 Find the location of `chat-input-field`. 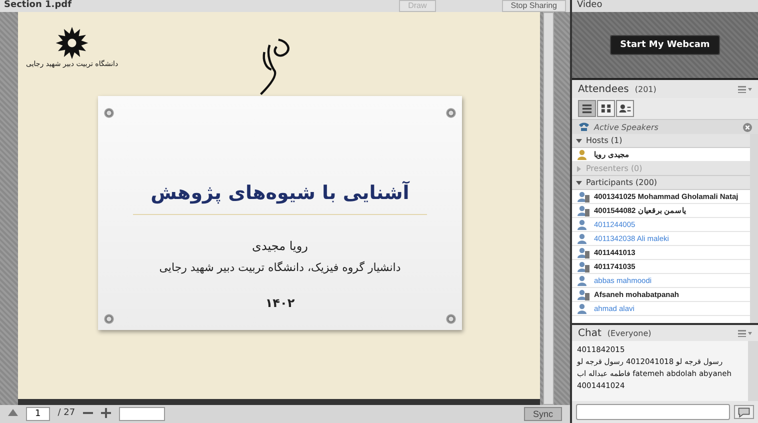

chat-input-field is located at coordinates (653, 412).